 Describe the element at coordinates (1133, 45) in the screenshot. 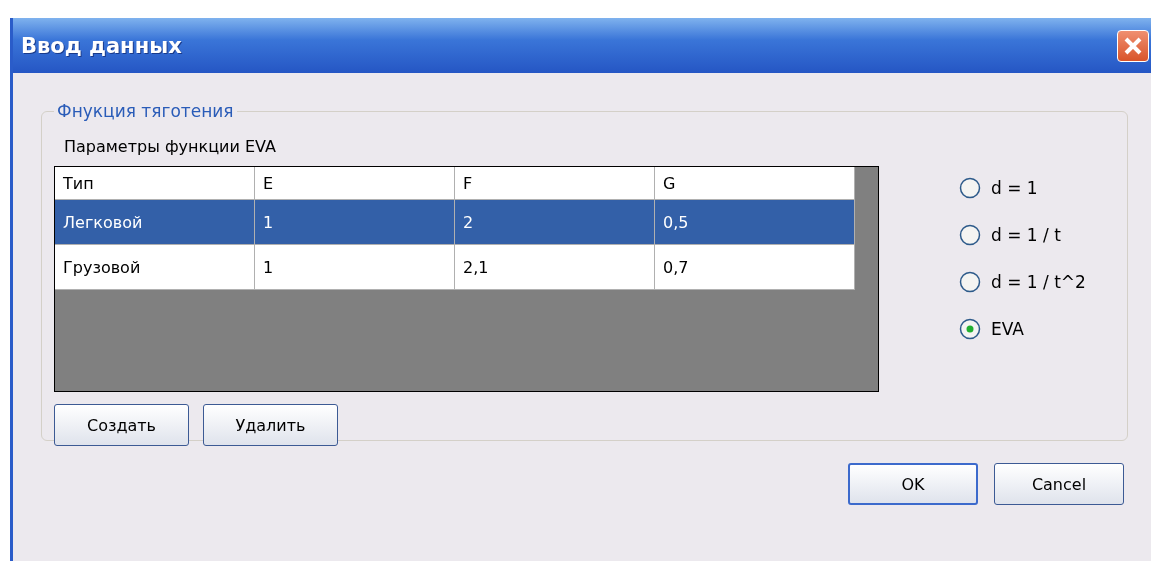

I see `close-icon` at that location.